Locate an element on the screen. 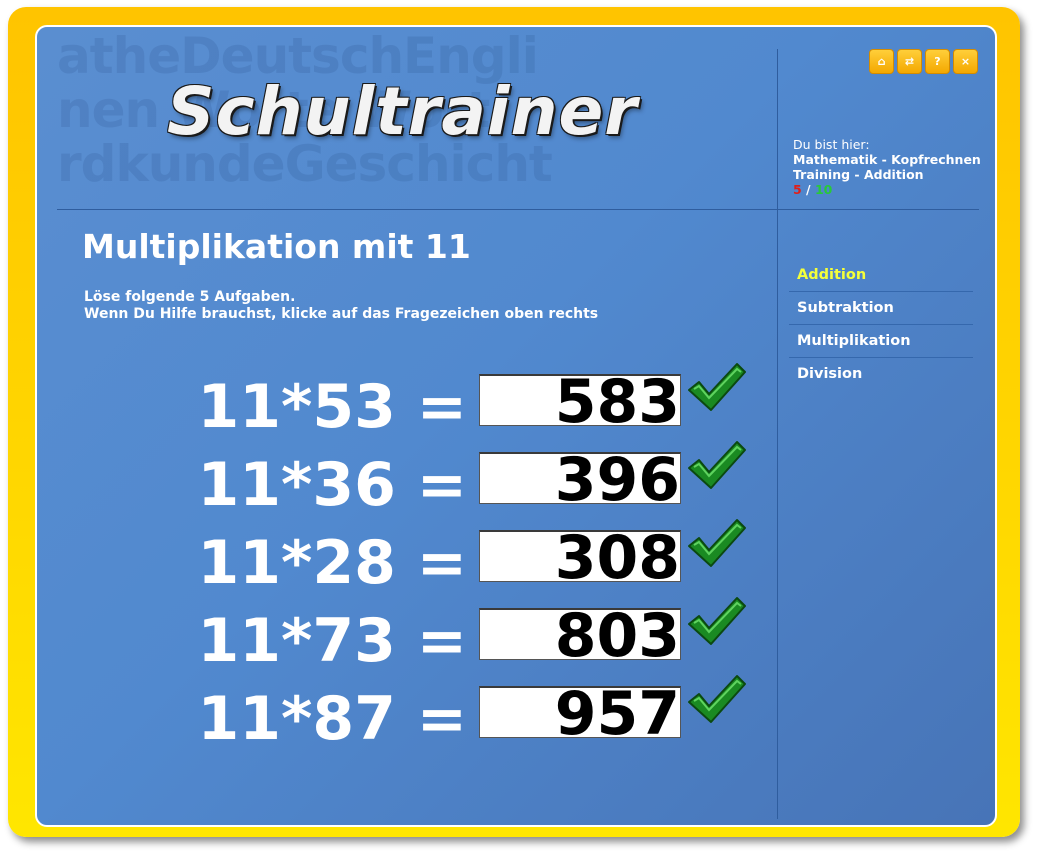 The image size is (1045, 860). score-current: 5 is located at coordinates (797, 189).